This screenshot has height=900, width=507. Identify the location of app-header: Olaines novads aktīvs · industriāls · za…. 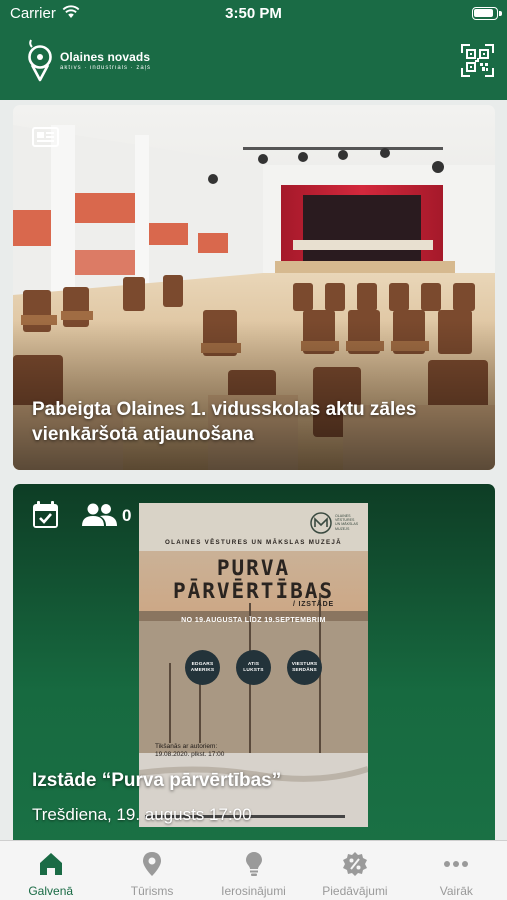
(253, 63).